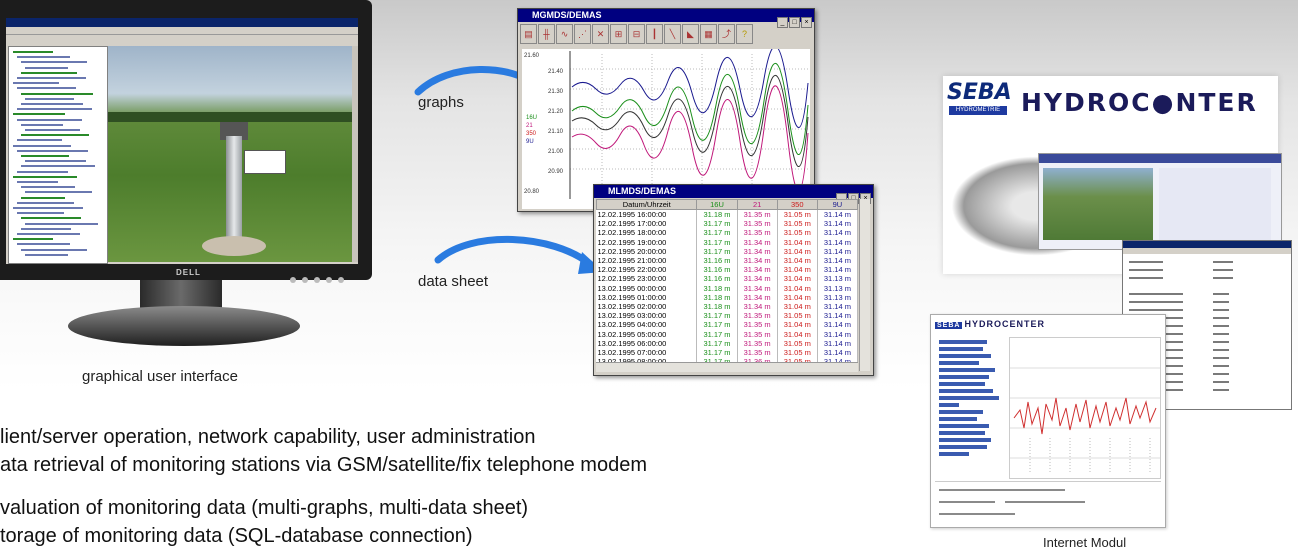 Image resolution: width=1298 pixels, height=557 pixels. I want to click on vertical-scrollbar, so click(864, 285).